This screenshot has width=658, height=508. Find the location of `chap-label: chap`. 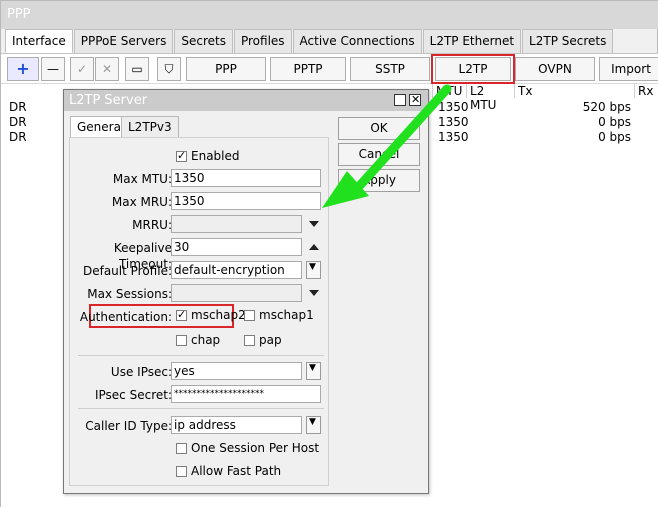

chap-label: chap is located at coordinates (206, 340).